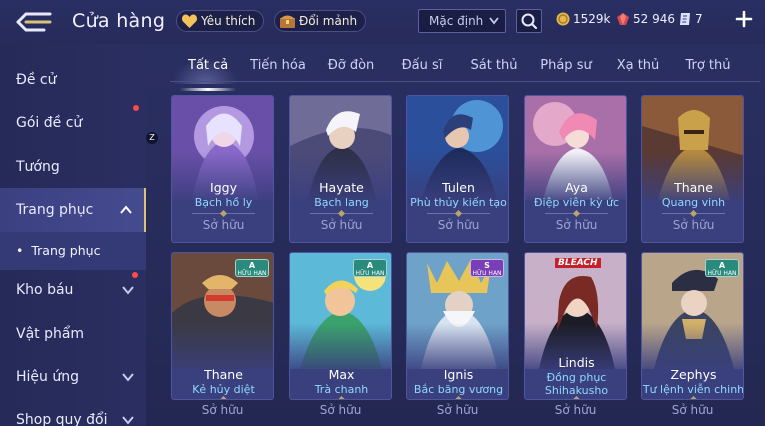 Image resolution: width=765 pixels, height=426 pixels. What do you see at coordinates (457, 169) in the screenshot?
I see `skin-card: Tulen Phù thủy kiến tạo Sở hữu` at bounding box center [457, 169].